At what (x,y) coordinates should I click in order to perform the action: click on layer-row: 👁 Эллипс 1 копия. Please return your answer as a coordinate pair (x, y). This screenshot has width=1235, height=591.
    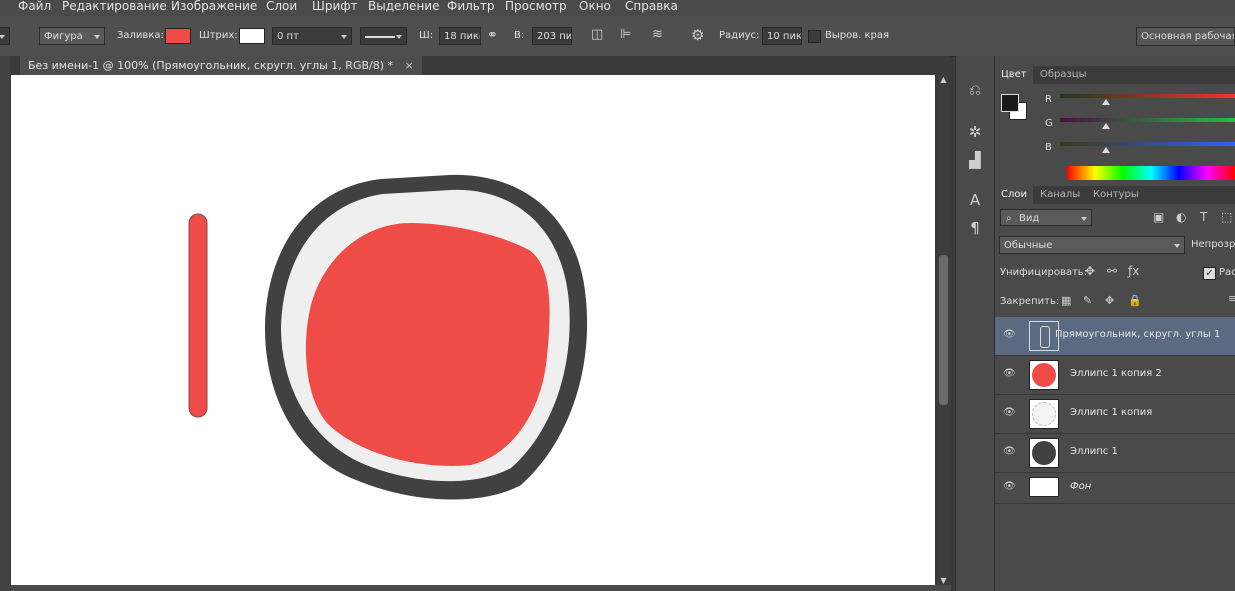
    Looking at the image, I should click on (1115, 414).